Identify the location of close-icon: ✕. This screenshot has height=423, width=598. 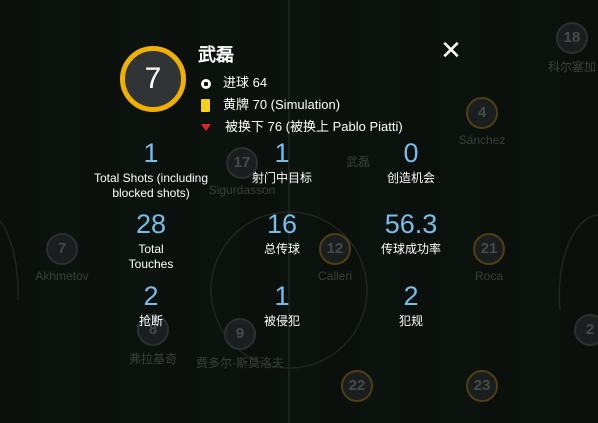
(451, 50).